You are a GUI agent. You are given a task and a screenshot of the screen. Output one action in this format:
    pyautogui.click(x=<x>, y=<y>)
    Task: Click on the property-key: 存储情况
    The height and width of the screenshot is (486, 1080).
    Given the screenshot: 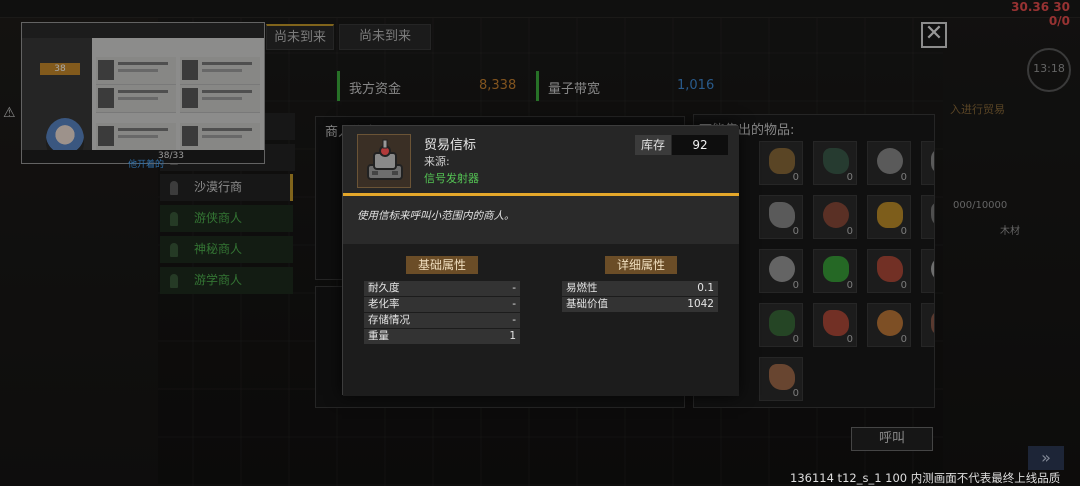 What is the action you would take?
    pyautogui.click(x=389, y=320)
    